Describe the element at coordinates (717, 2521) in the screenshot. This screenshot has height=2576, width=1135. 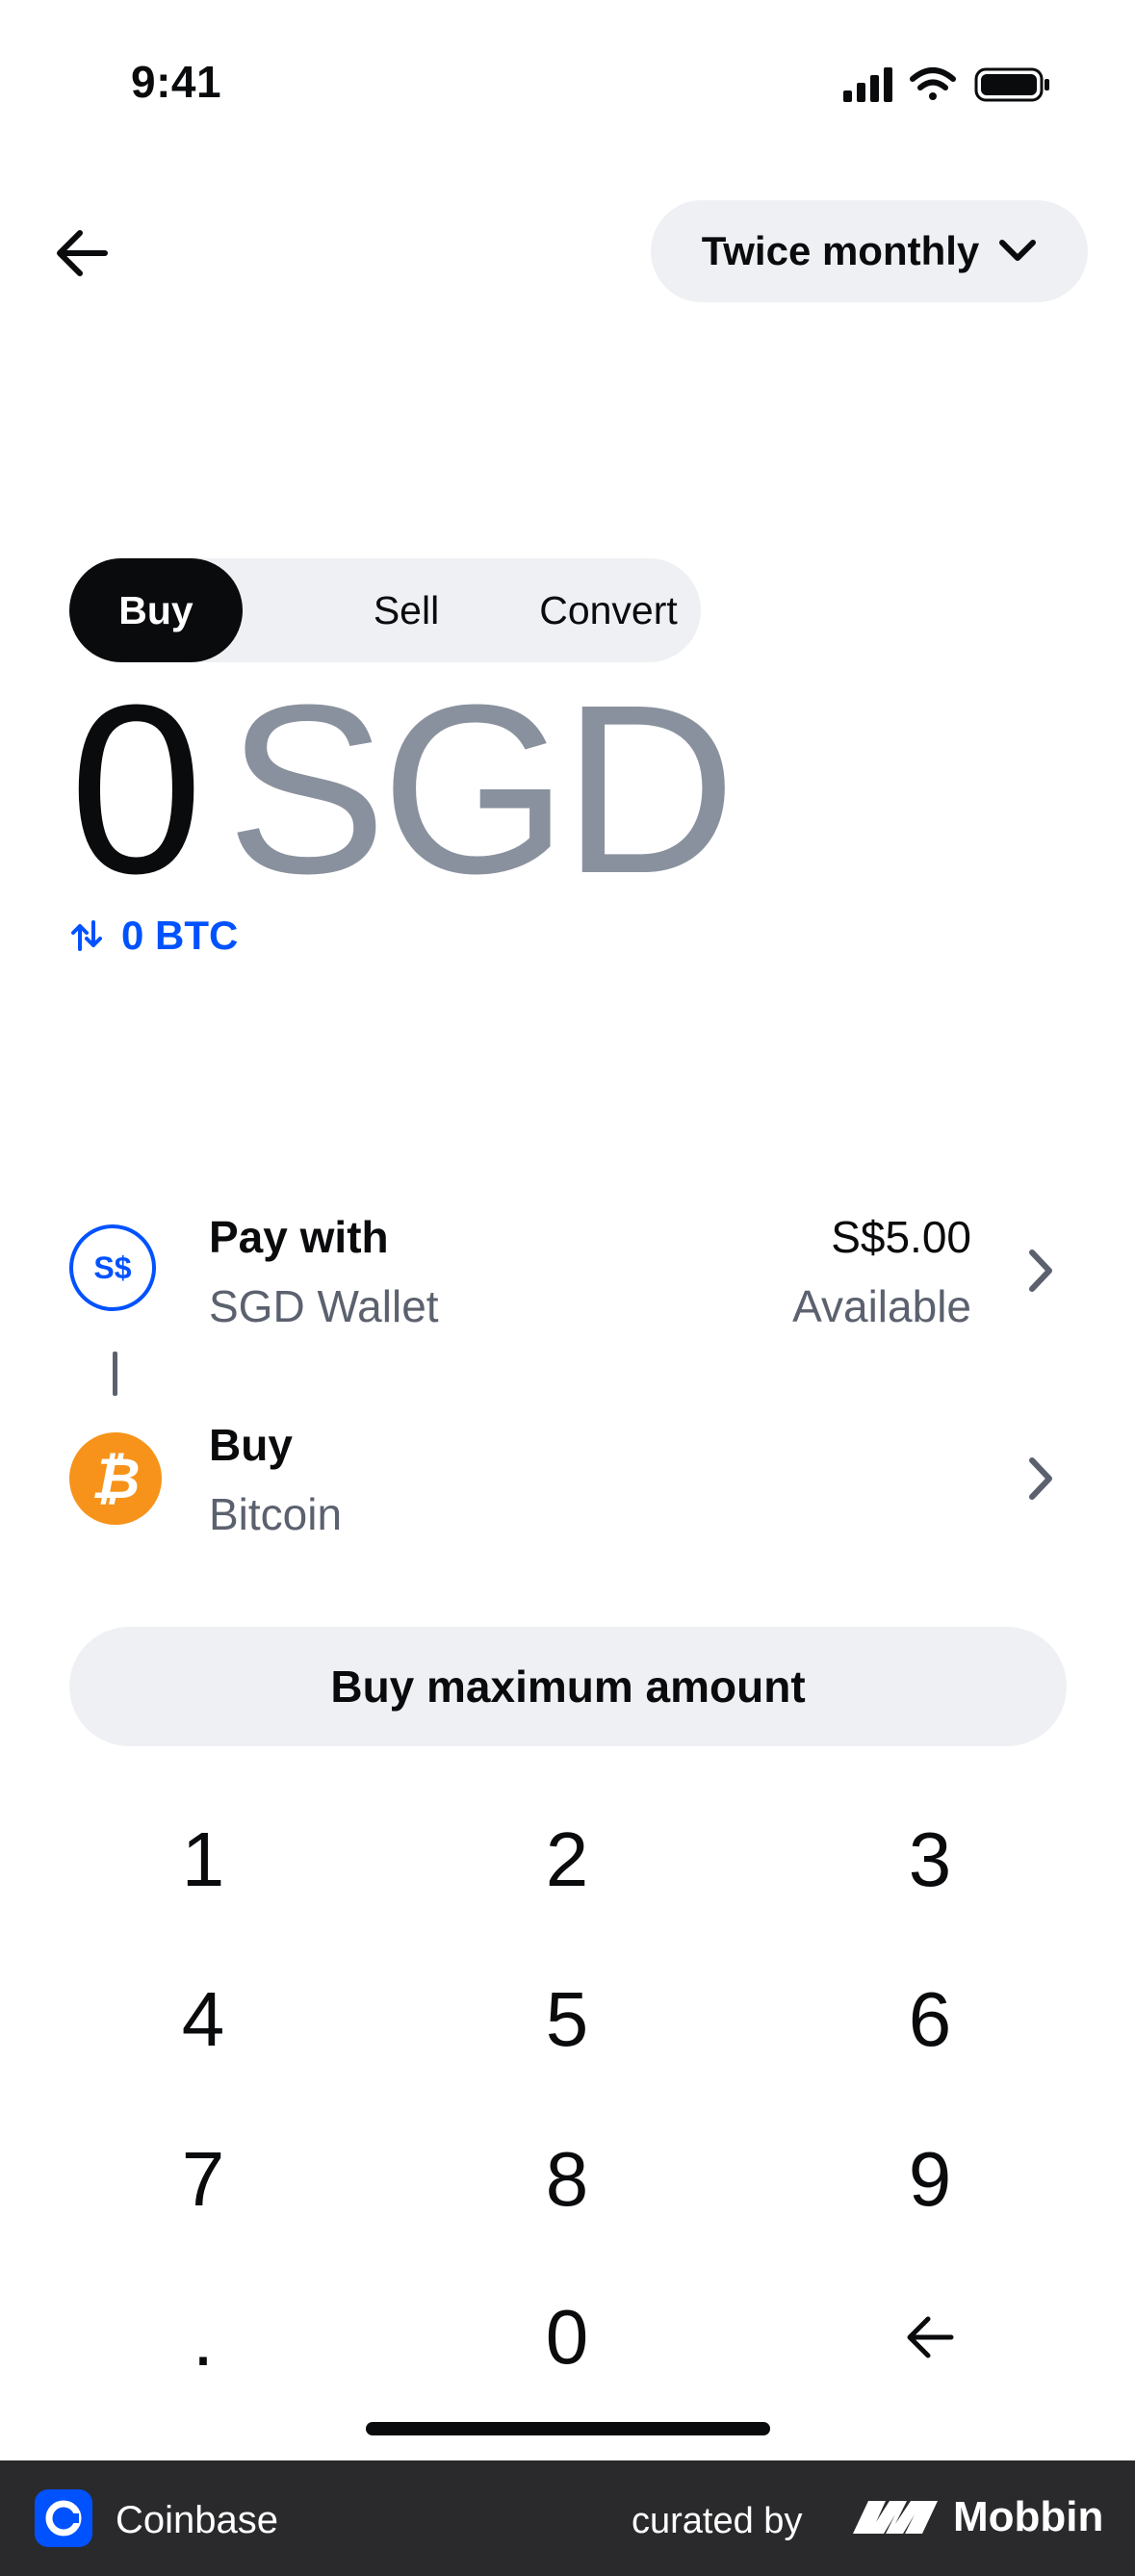
I see `curated-by-label: curated by` at that location.